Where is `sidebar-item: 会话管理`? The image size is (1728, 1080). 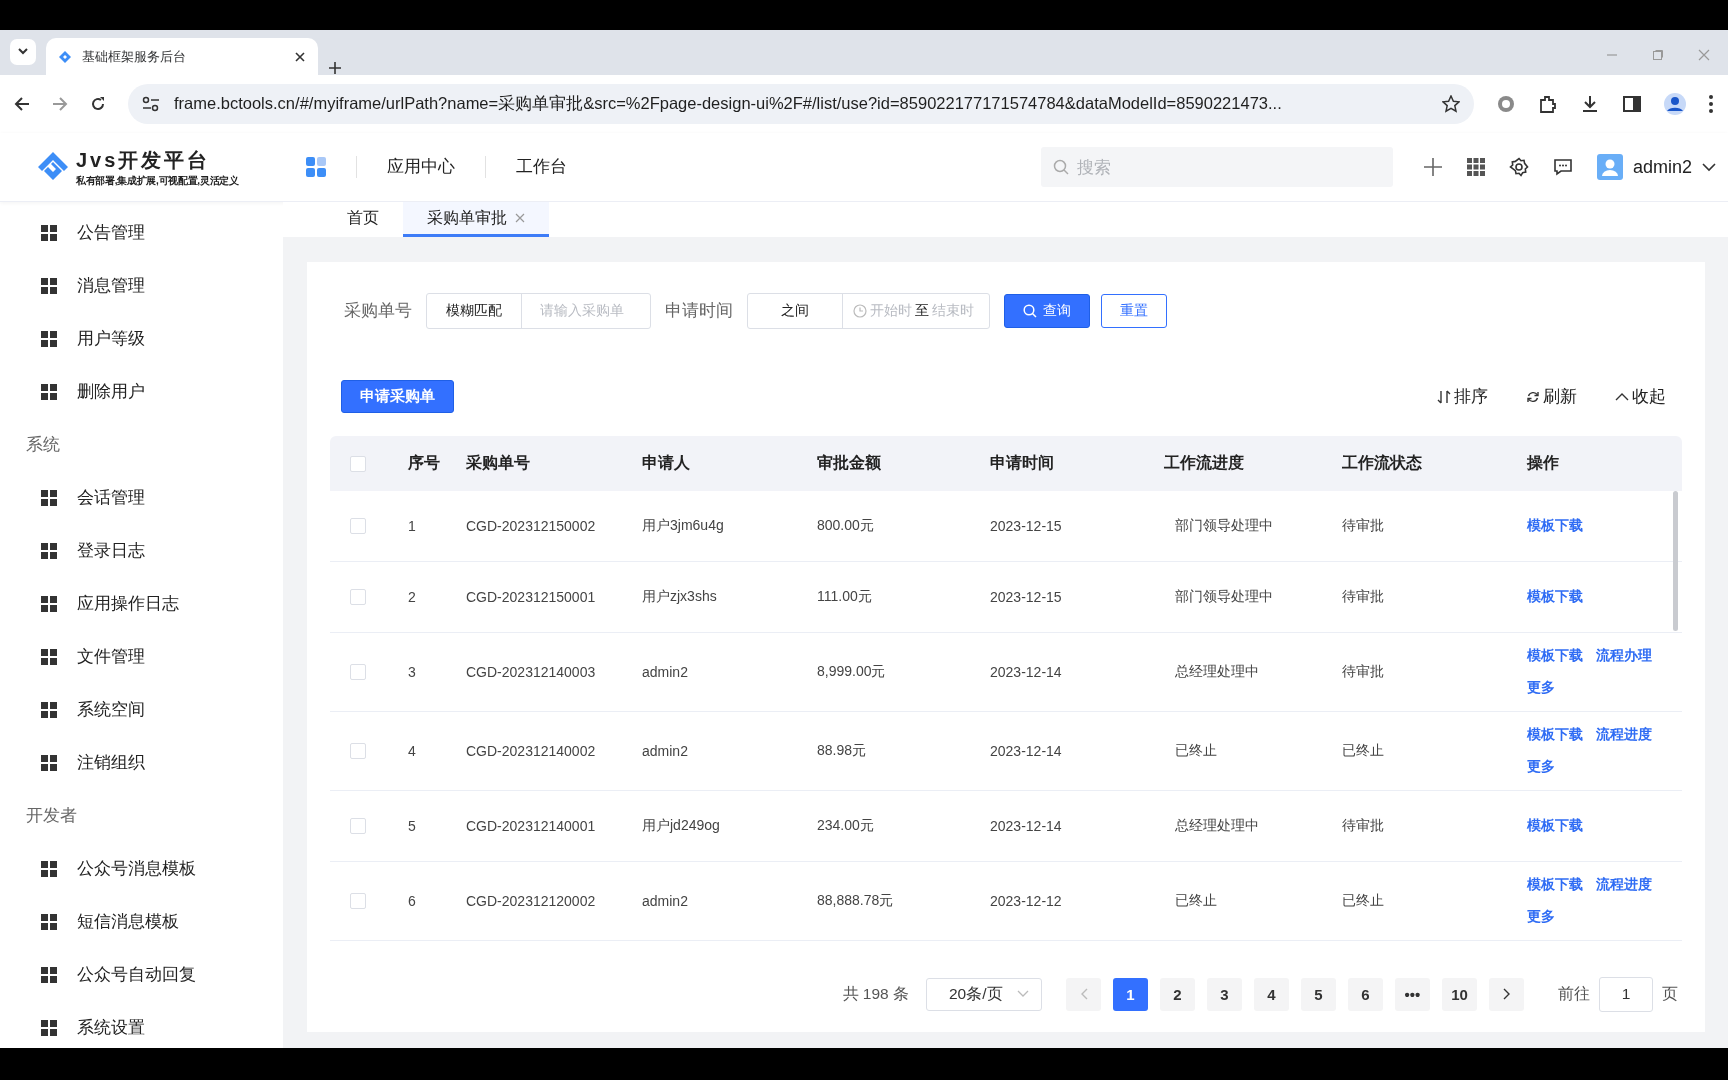
sidebar-item: 会话管理 is located at coordinates (141, 497).